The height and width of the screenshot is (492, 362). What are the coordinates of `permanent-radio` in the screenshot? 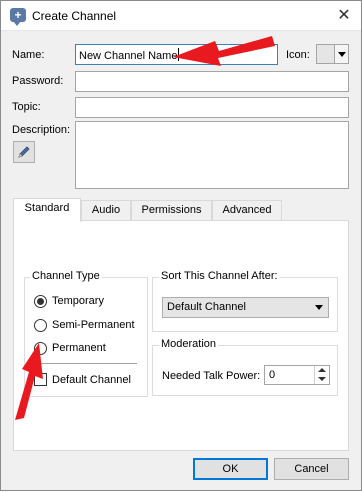 It's located at (40, 348).